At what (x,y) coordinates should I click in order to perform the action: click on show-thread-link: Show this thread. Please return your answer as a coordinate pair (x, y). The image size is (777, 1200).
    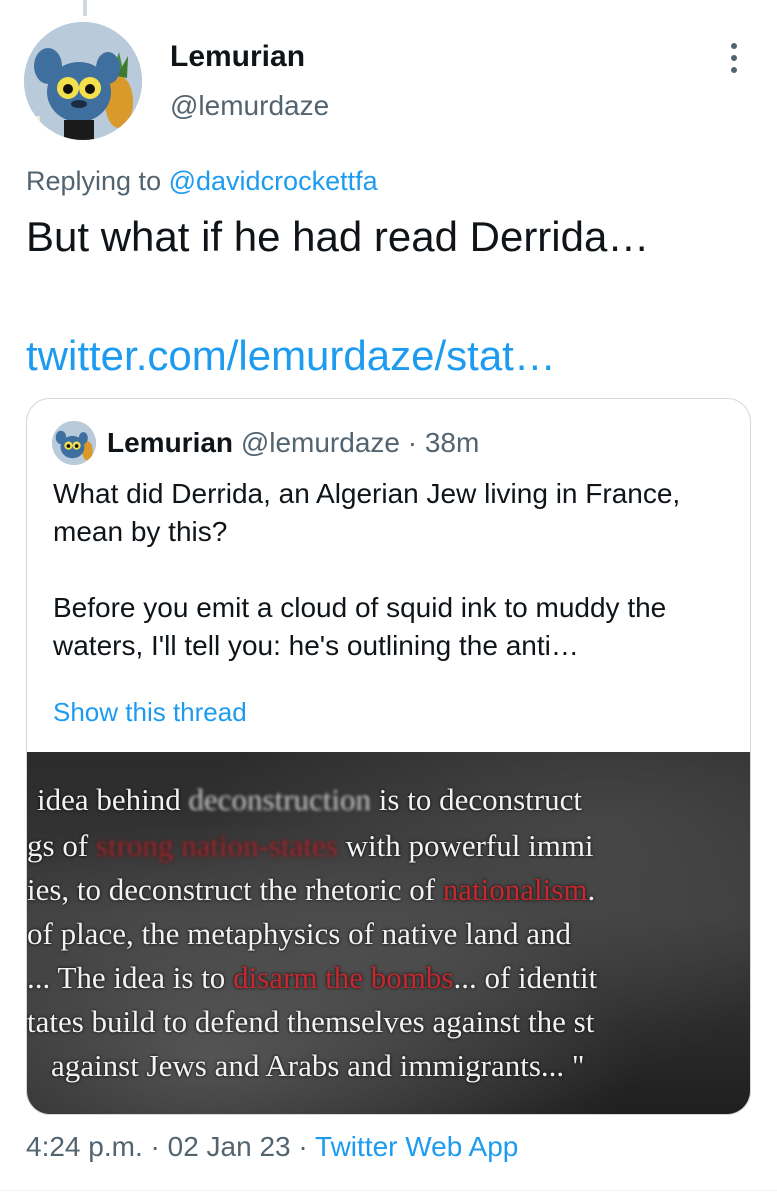
    Looking at the image, I should click on (150, 712).